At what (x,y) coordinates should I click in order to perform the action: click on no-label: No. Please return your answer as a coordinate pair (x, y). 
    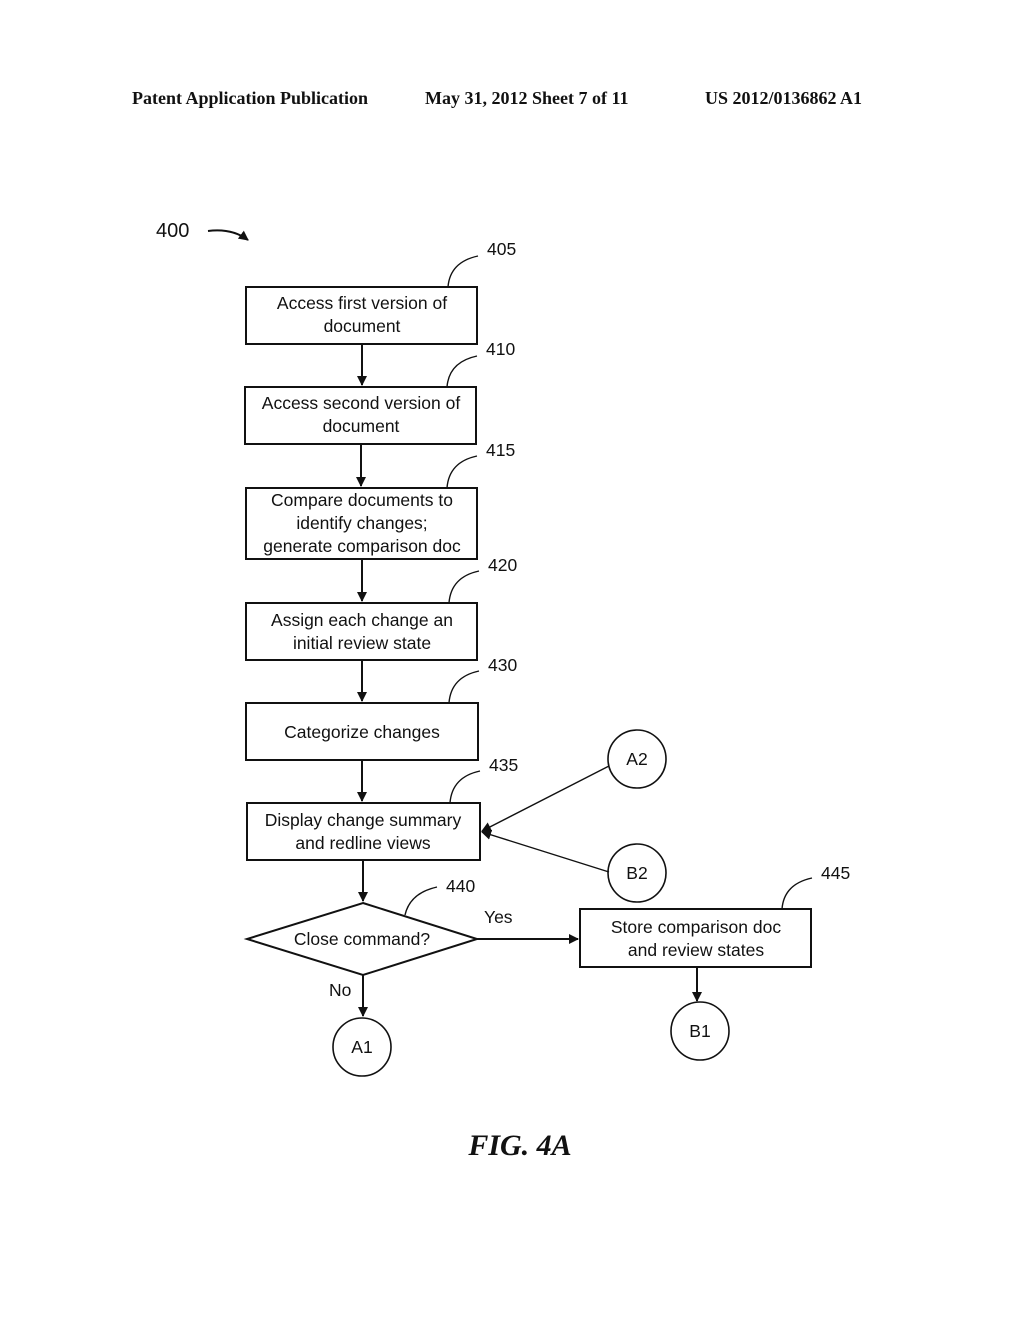
    Looking at the image, I should click on (340, 990).